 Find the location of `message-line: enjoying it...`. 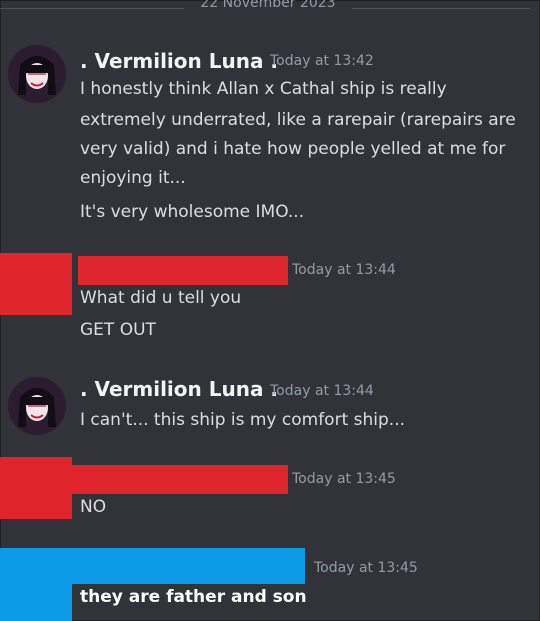

message-line: enjoying it... is located at coordinates (133, 178).